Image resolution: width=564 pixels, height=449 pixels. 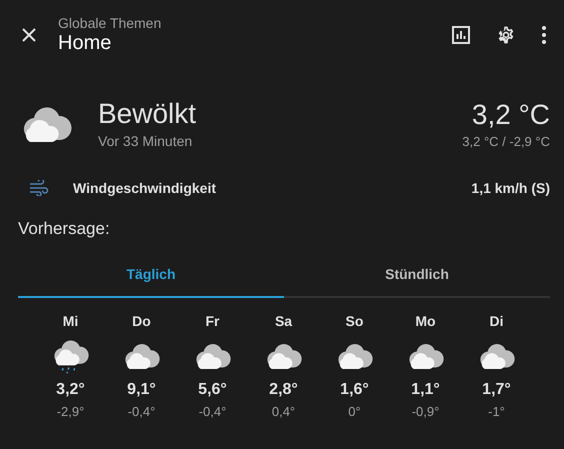 I want to click on subtitle: Globale Themen, so click(x=110, y=23).